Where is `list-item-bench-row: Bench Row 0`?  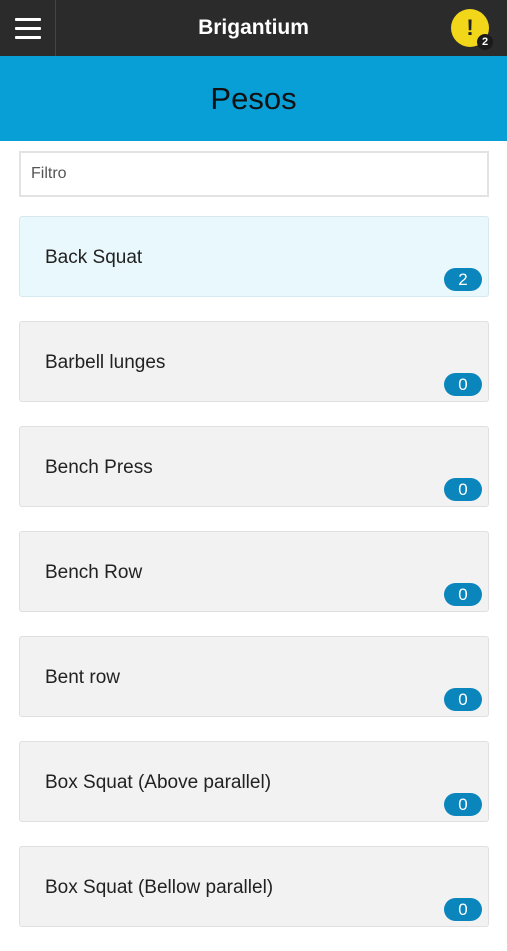 list-item-bench-row: Bench Row 0 is located at coordinates (254, 571).